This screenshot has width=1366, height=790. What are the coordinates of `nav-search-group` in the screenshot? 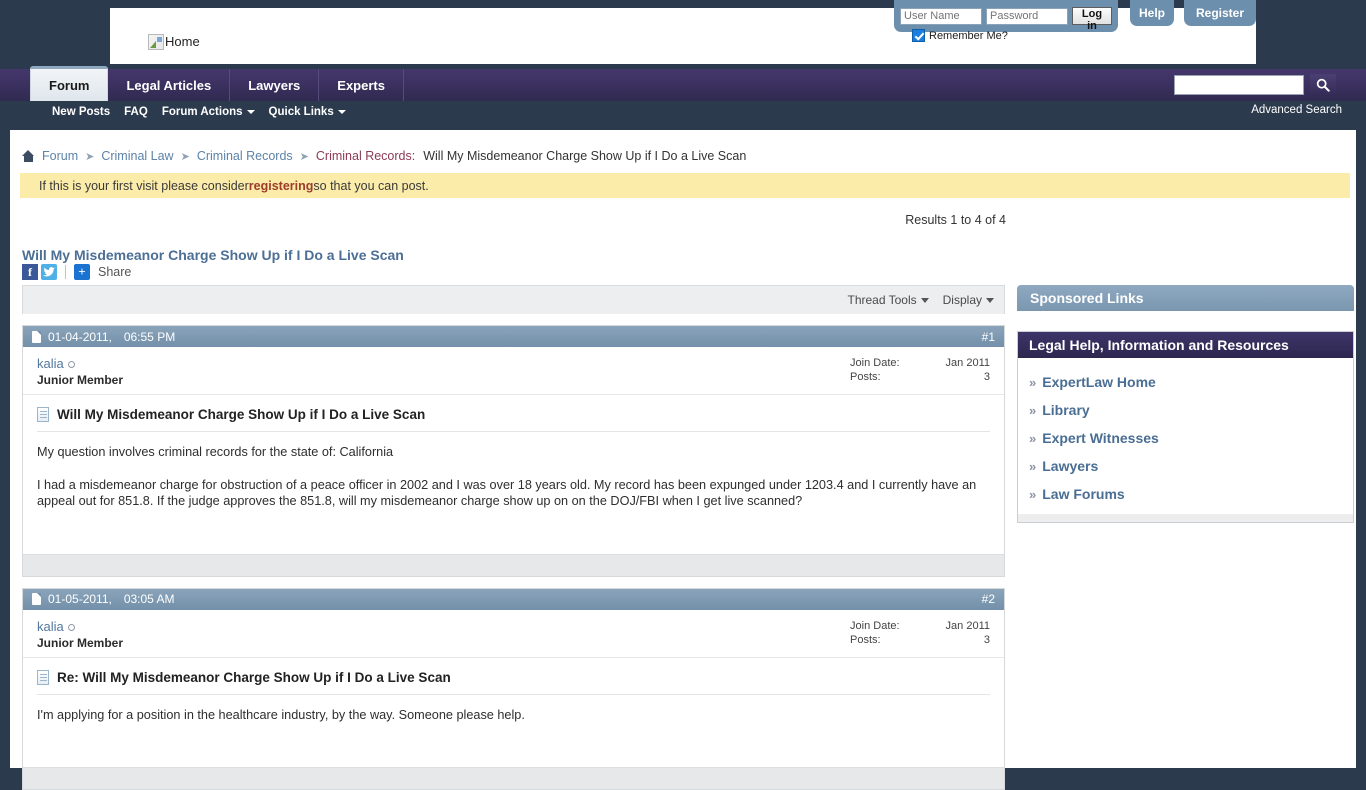 It's located at (1255, 85).